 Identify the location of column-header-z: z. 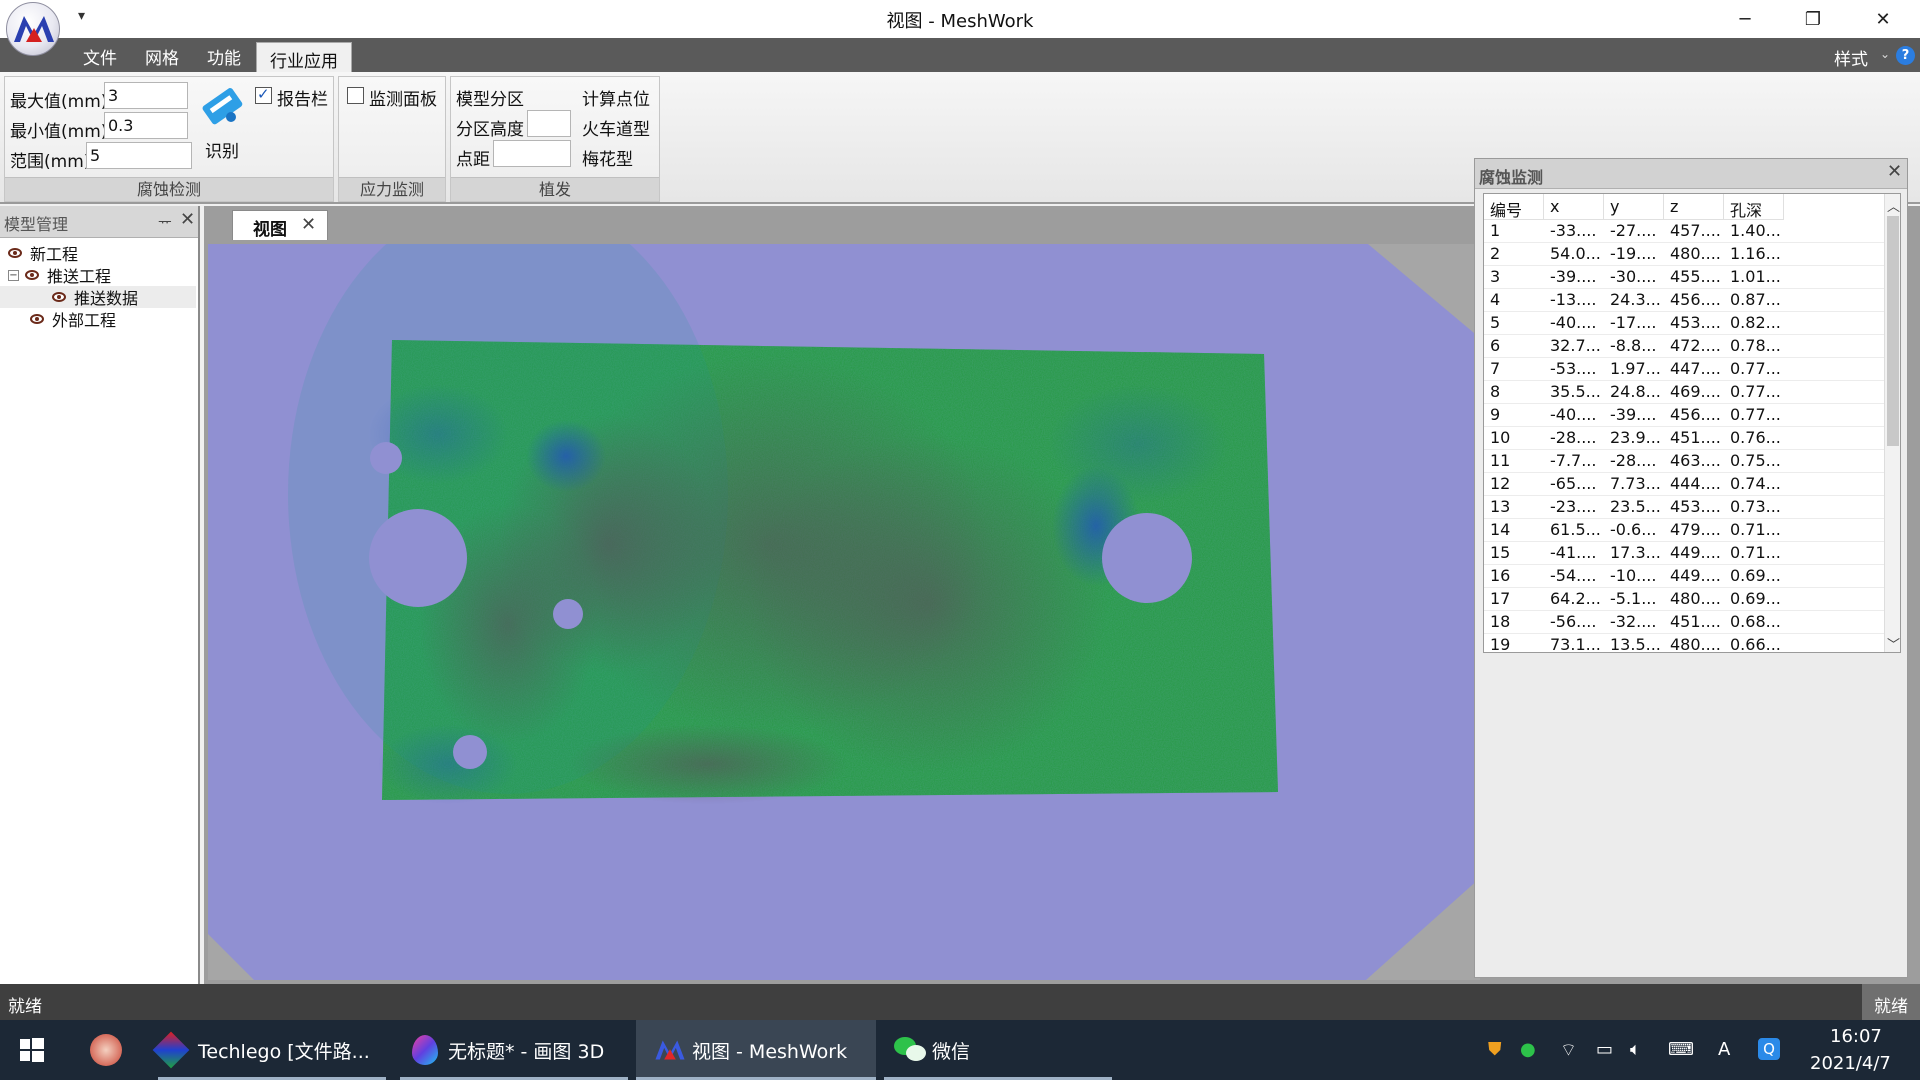
(1694, 207).